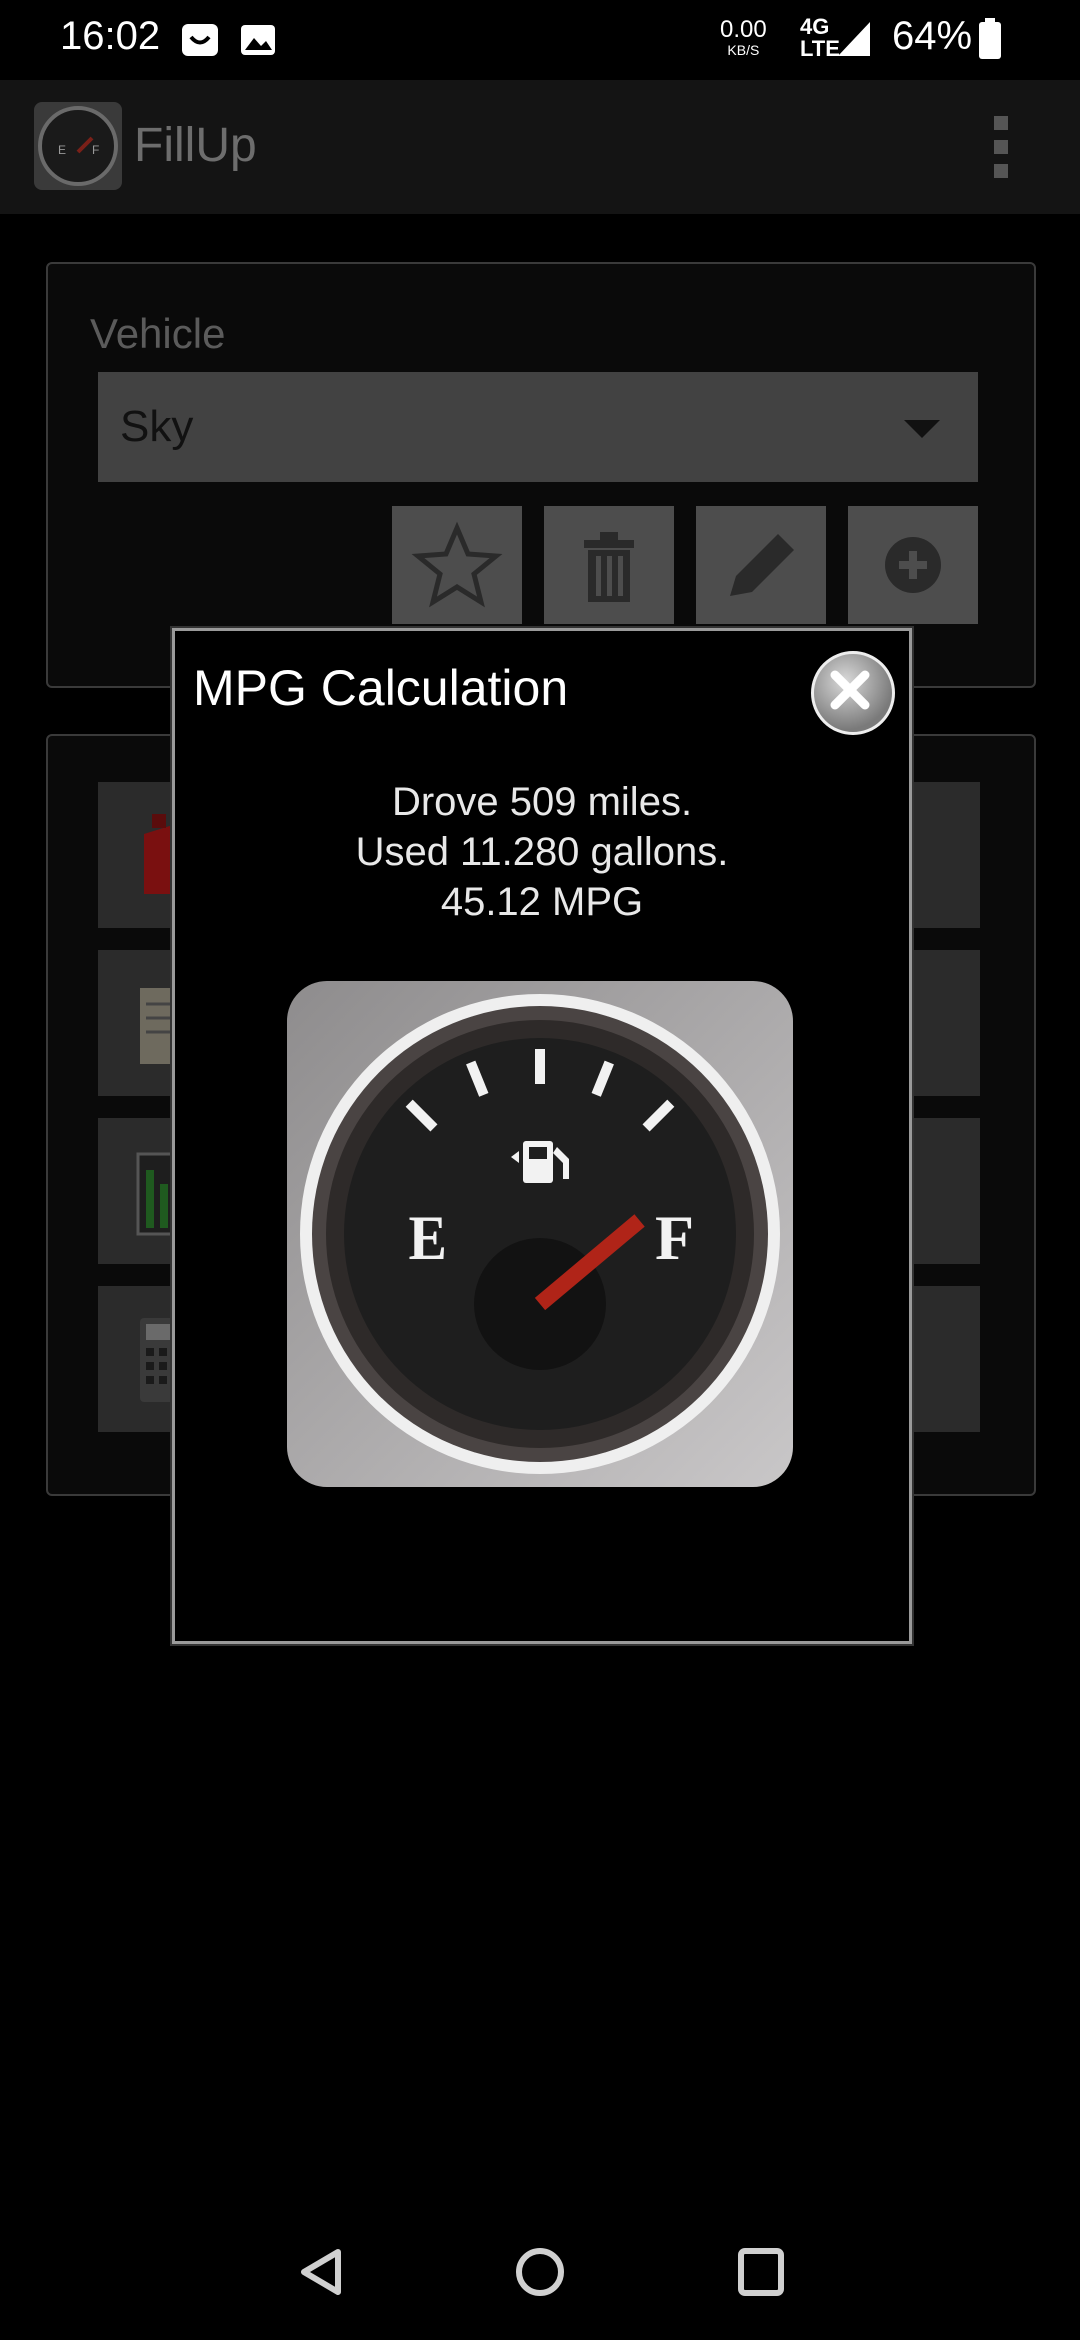  What do you see at coordinates (321, 2272) in the screenshot?
I see `back-icon` at bounding box center [321, 2272].